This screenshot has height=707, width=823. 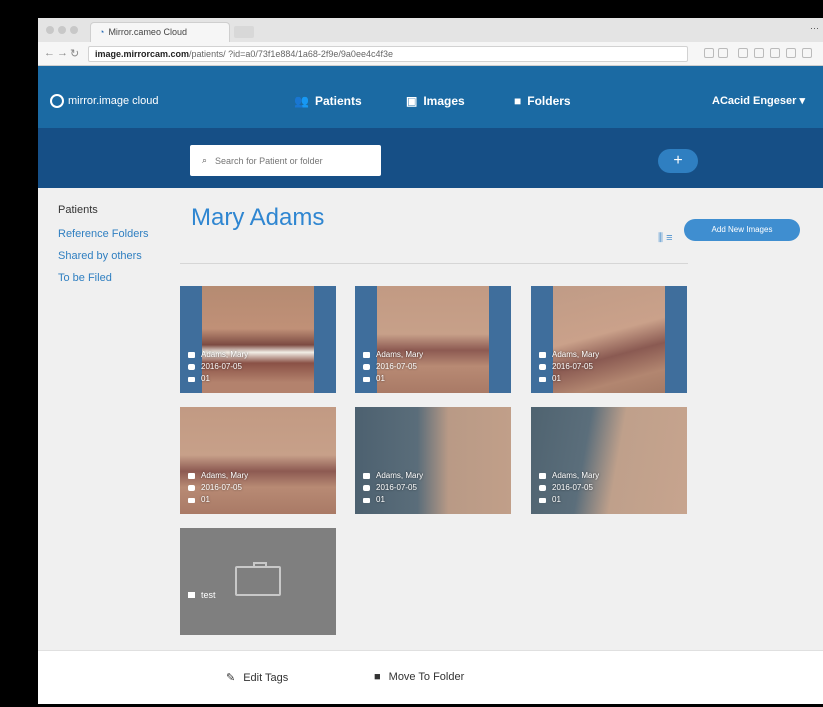 I want to click on folder-icon: ■, so click(x=377, y=677).